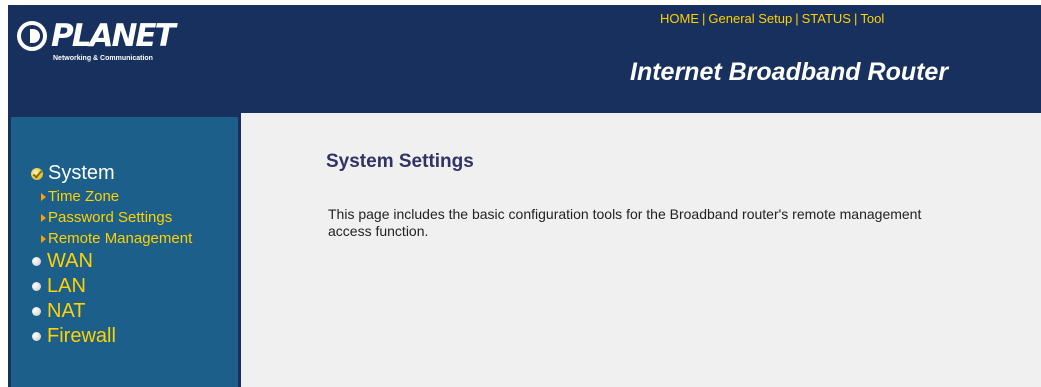 This screenshot has width=1041, height=387. I want to click on sidebar-section-firewall: Firewall, so click(111, 336).